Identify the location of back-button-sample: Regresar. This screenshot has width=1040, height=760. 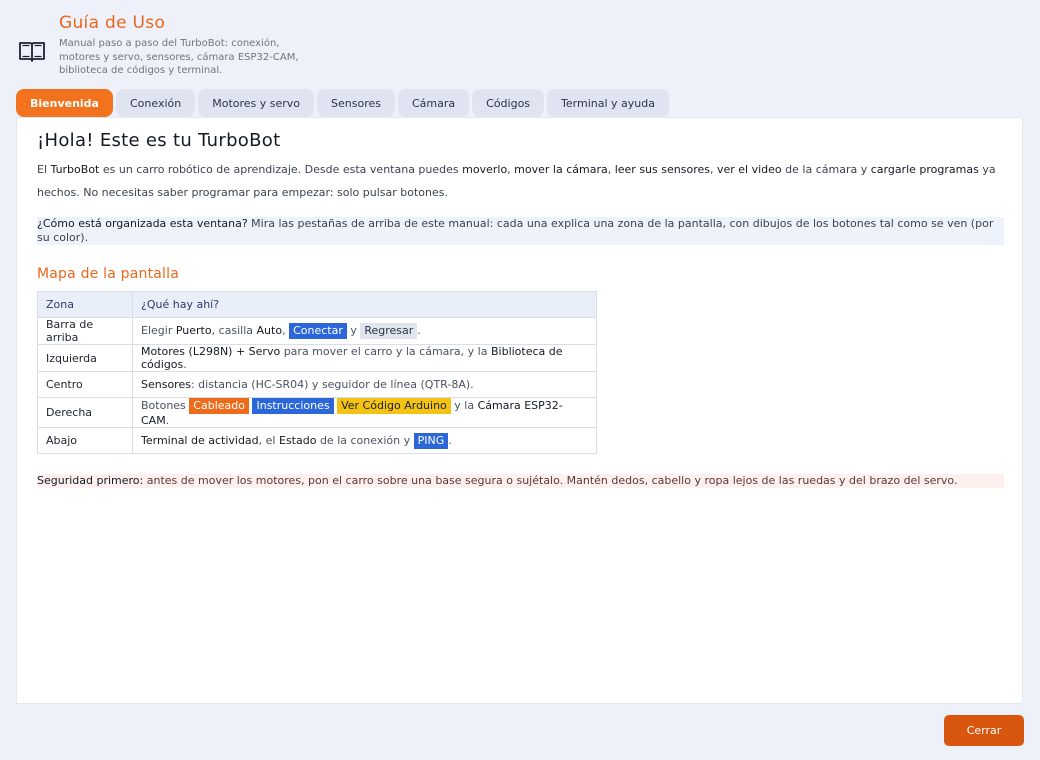
(389, 331).